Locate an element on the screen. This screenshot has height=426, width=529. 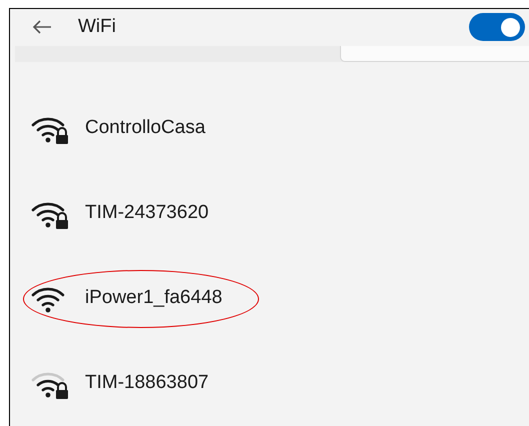
network-name: ControlloCasa is located at coordinates (145, 128).